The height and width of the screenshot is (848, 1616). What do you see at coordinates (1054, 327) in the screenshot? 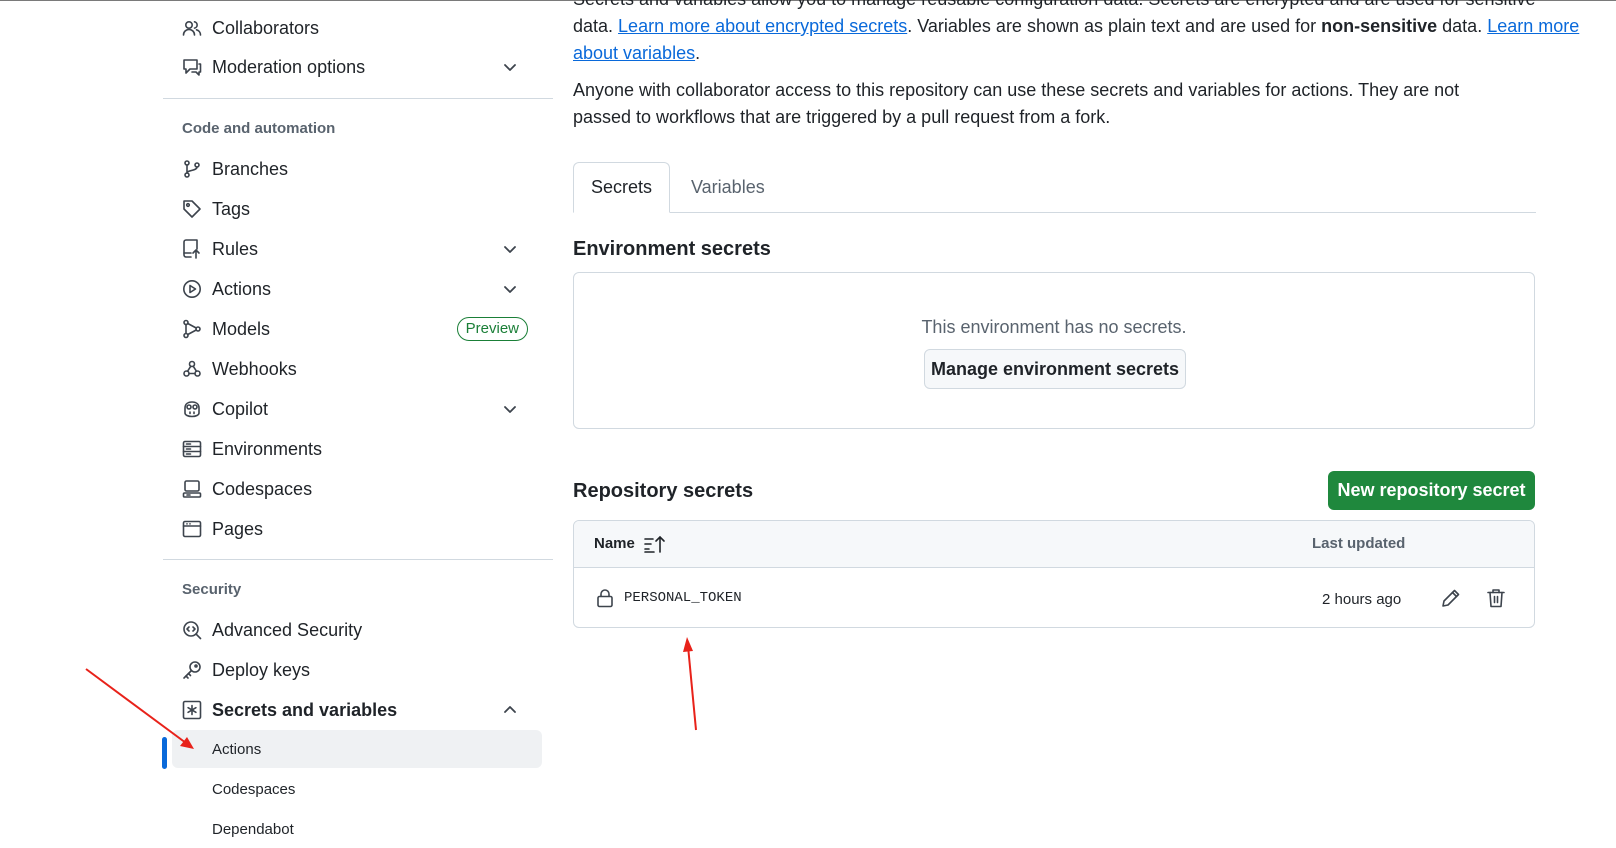
I see `empty-state-text: This environment has no secrets.` at bounding box center [1054, 327].